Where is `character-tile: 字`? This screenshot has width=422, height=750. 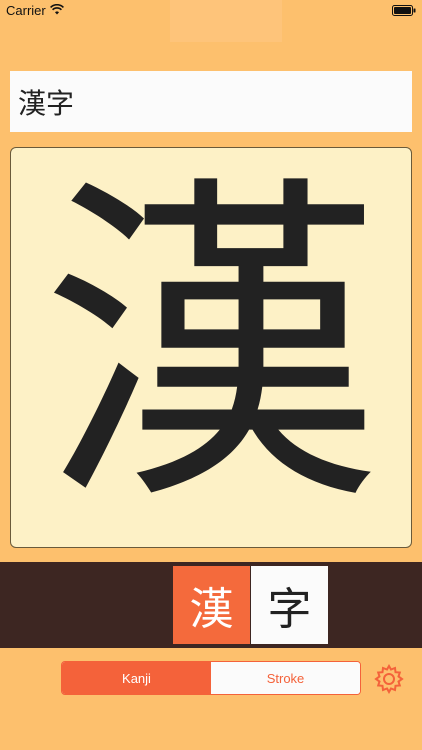
character-tile: 字 is located at coordinates (289, 605).